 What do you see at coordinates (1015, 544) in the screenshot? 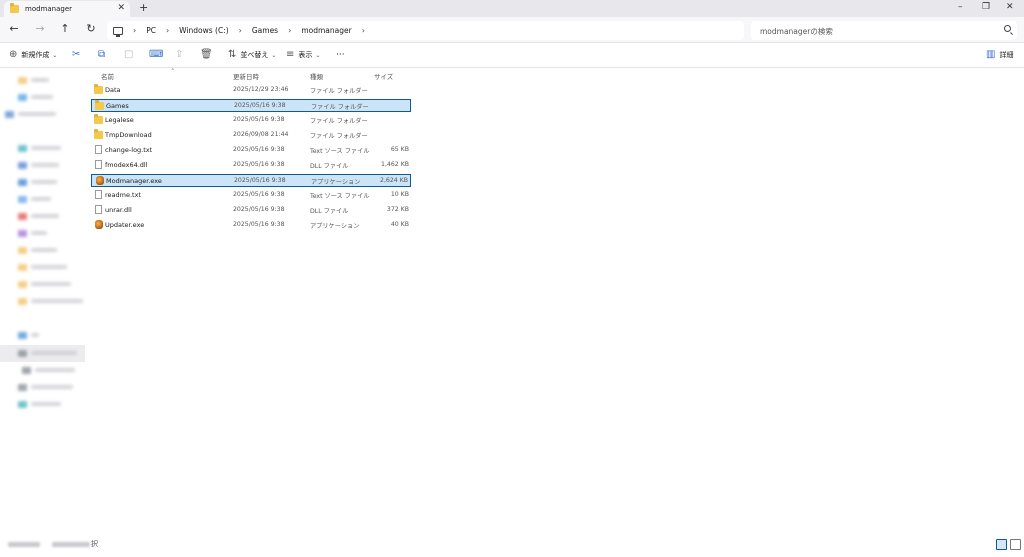
I see `tiles-view-button` at bounding box center [1015, 544].